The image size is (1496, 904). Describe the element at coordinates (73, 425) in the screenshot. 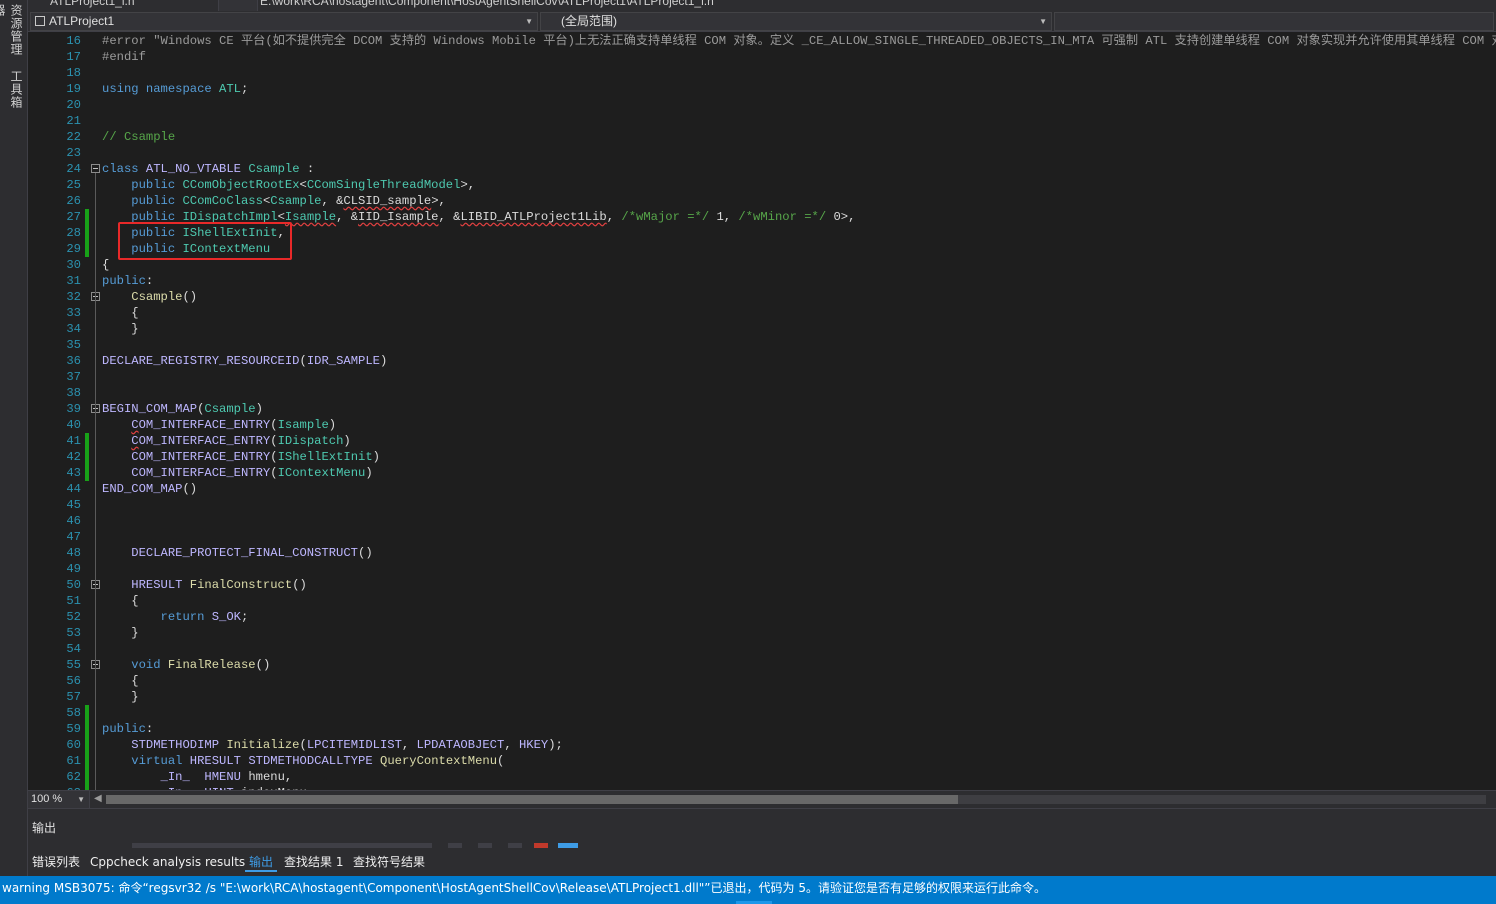

I see `line-number: 40` at that location.